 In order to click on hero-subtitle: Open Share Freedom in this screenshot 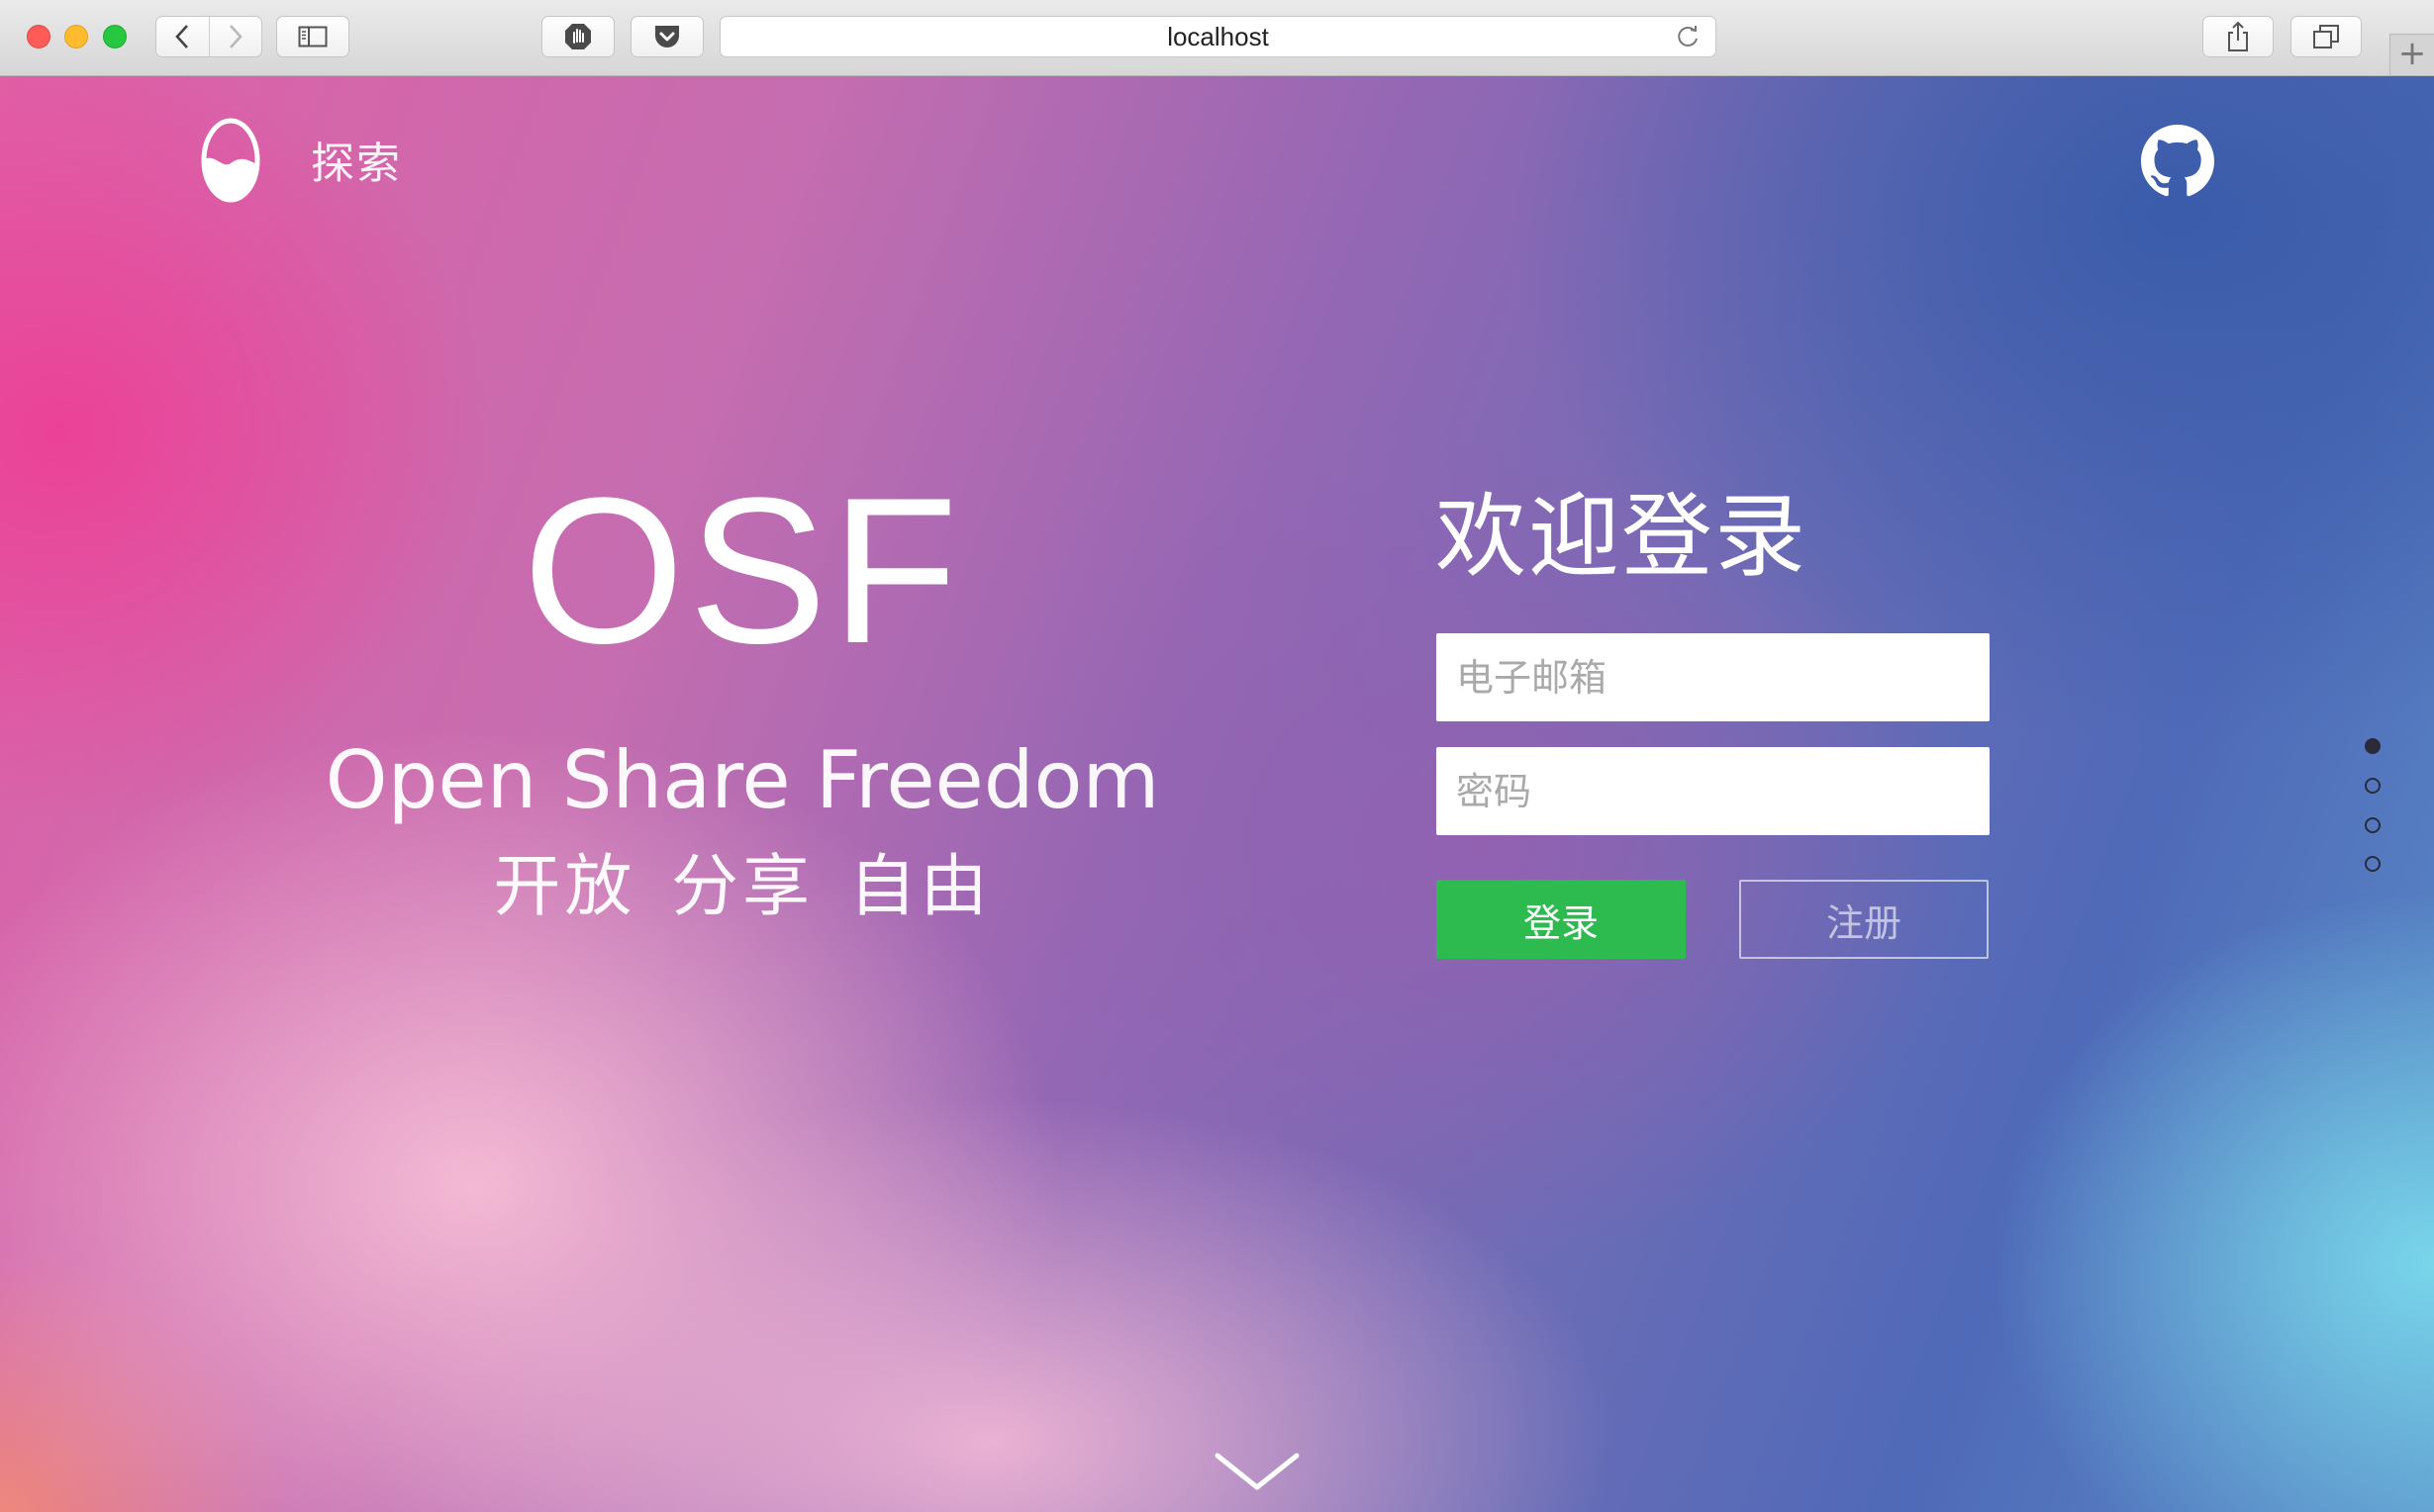, I will do `click(742, 780)`.